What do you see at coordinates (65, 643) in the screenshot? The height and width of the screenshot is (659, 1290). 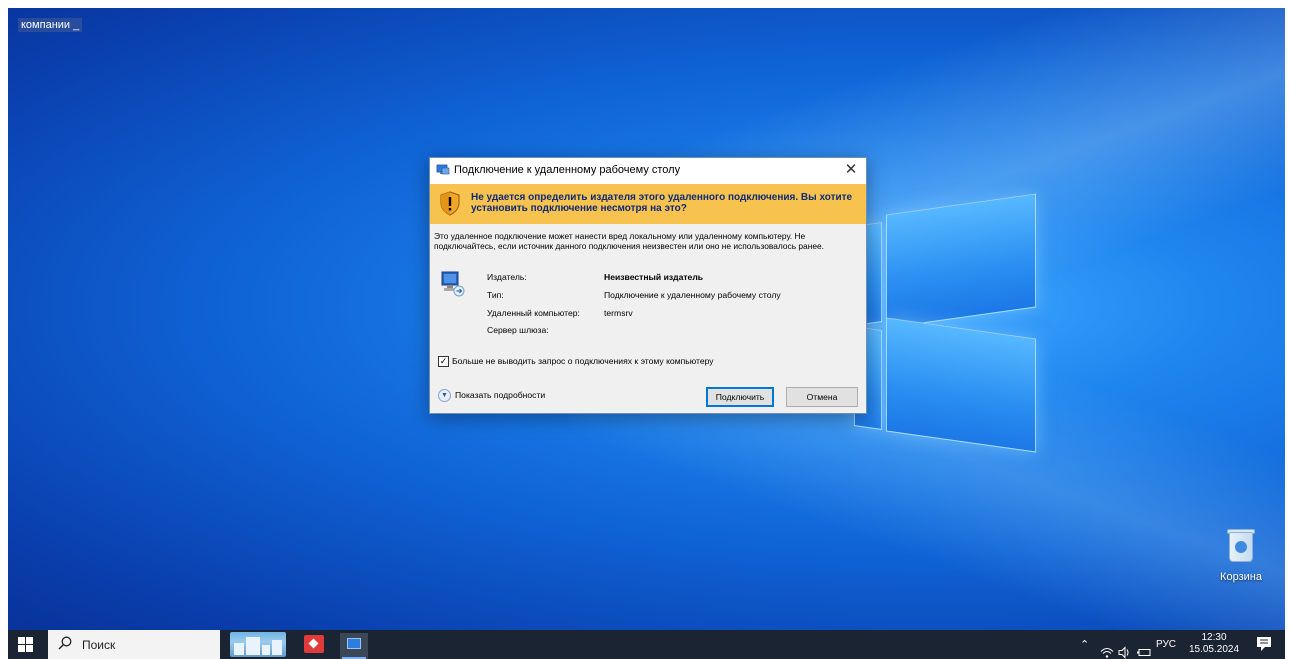 I see `search-icon` at bounding box center [65, 643].